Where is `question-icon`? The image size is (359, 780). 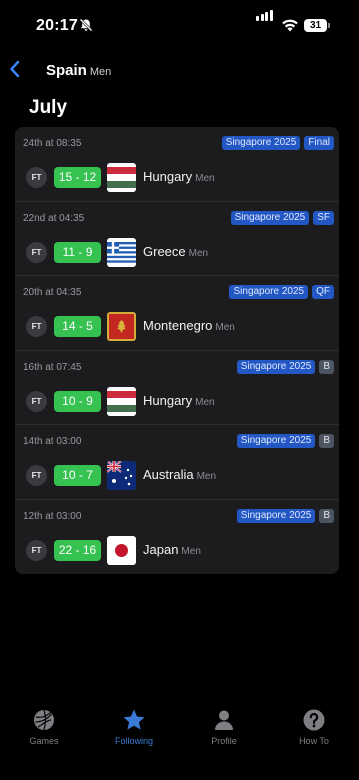 question-icon is located at coordinates (314, 720).